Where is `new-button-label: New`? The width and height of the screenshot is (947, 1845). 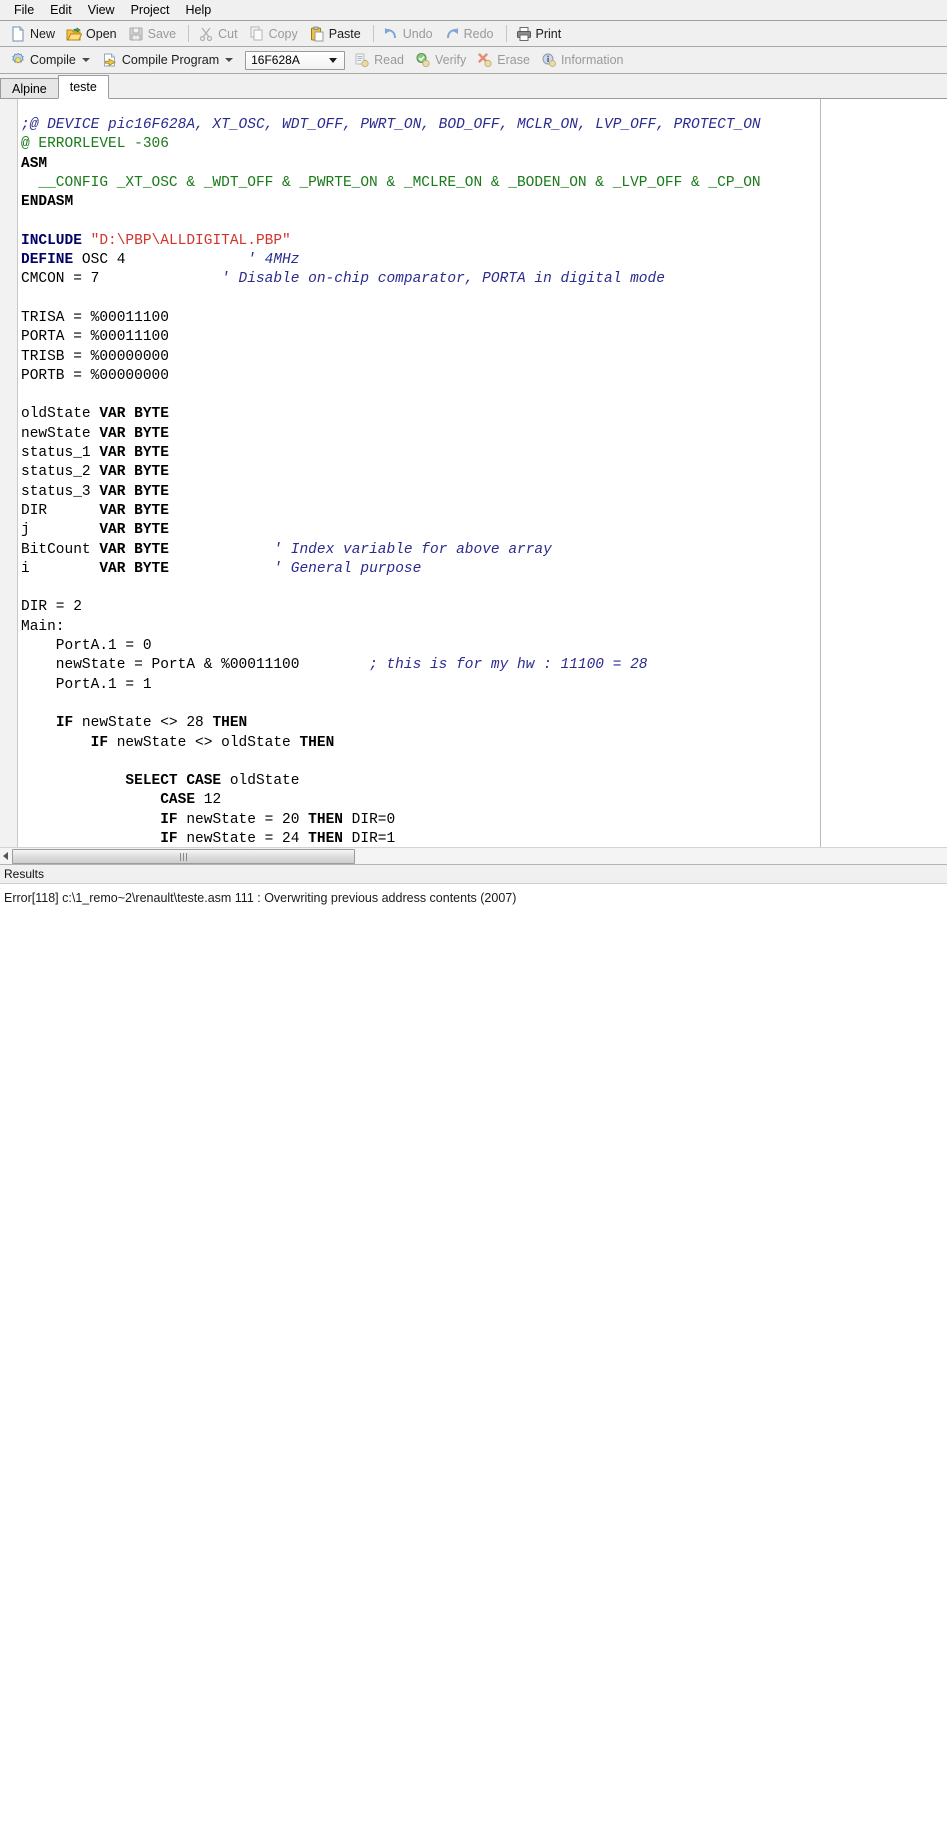
new-button-label: New is located at coordinates (43, 33).